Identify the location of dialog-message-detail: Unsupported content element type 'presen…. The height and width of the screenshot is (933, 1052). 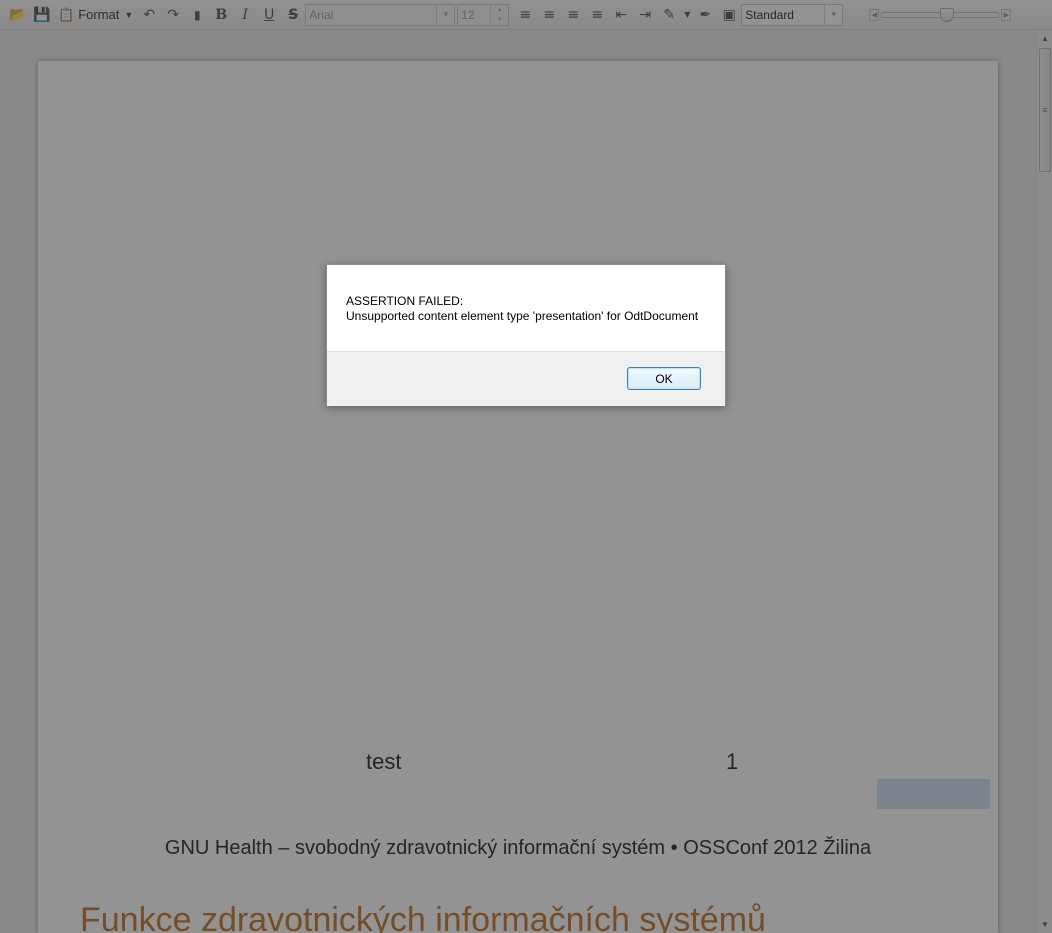
(522, 316).